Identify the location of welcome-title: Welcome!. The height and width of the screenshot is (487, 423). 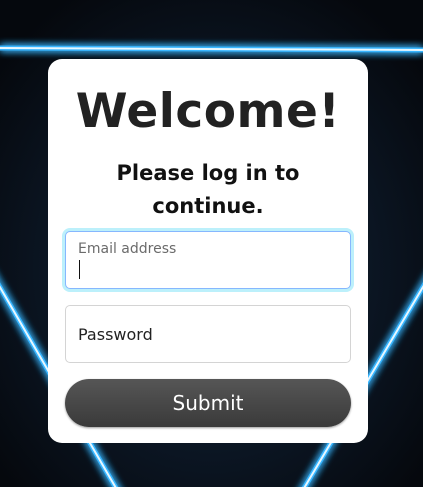
(208, 111).